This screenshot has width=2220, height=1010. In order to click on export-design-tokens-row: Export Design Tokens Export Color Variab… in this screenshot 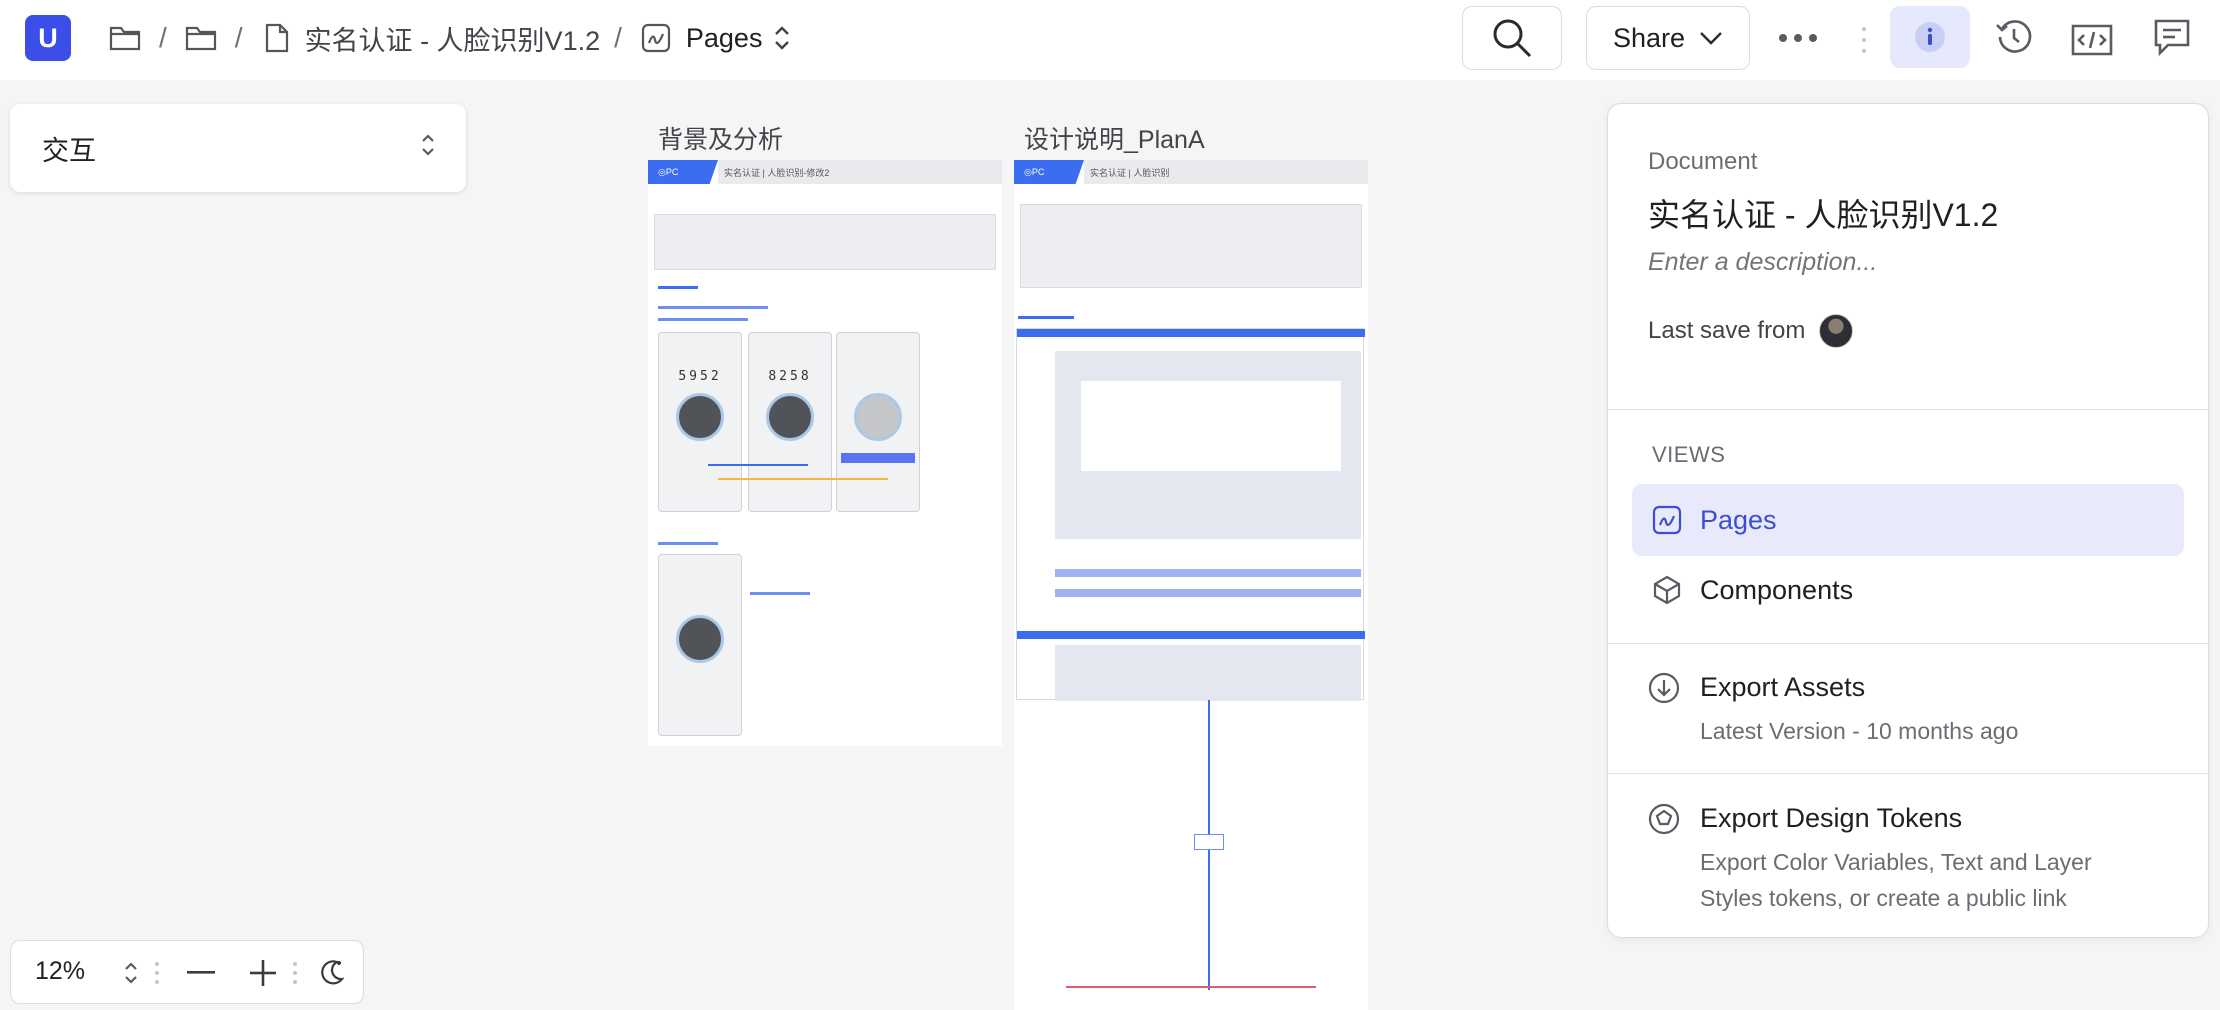, I will do `click(1904, 859)`.